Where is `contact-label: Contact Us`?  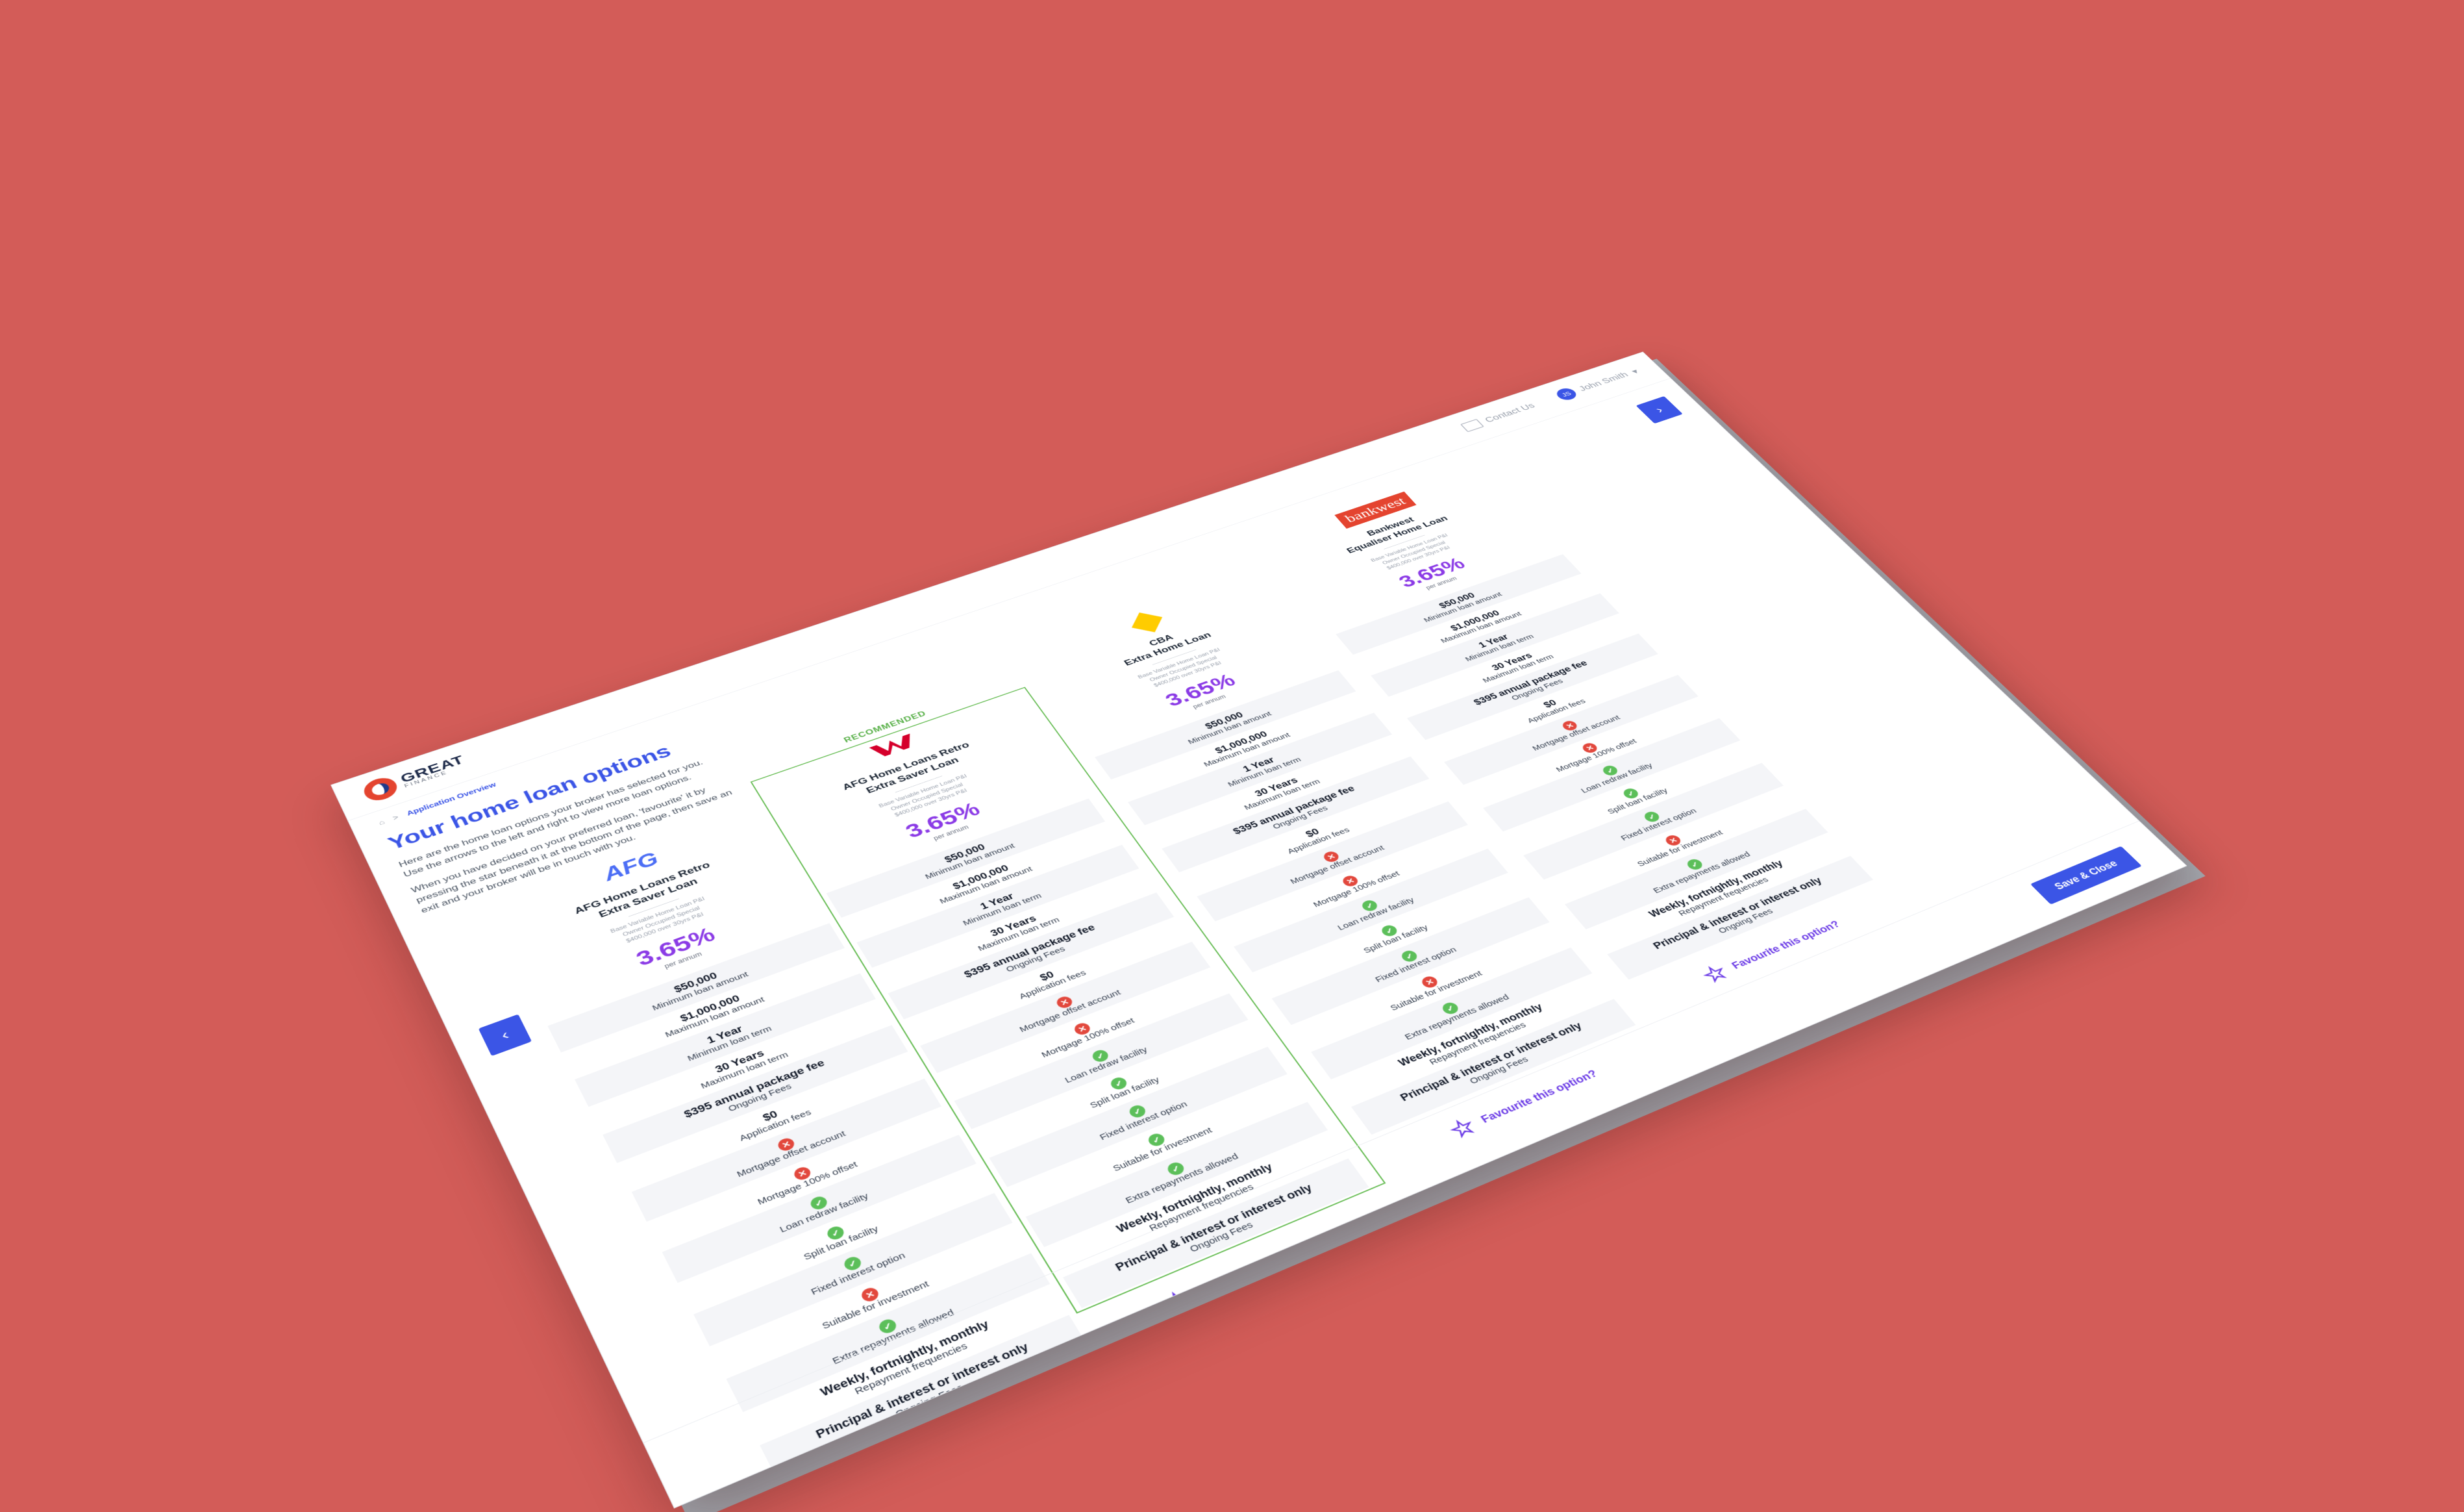 contact-label: Contact Us is located at coordinates (1509, 413).